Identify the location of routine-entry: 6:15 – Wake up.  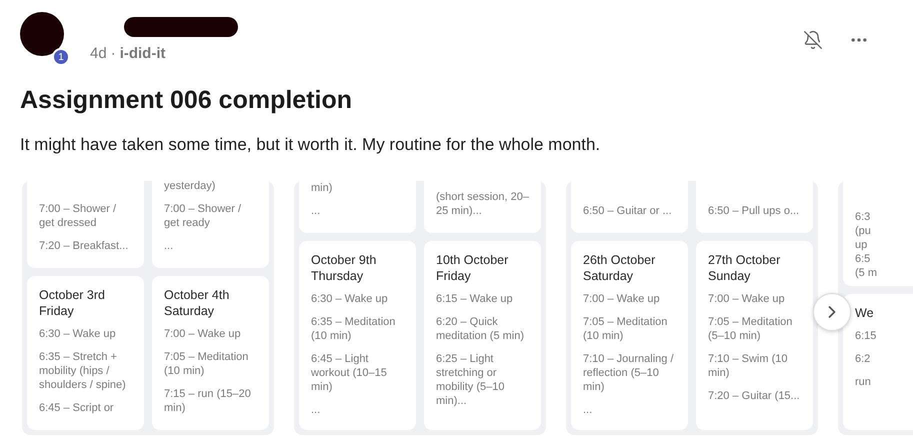
(475, 299).